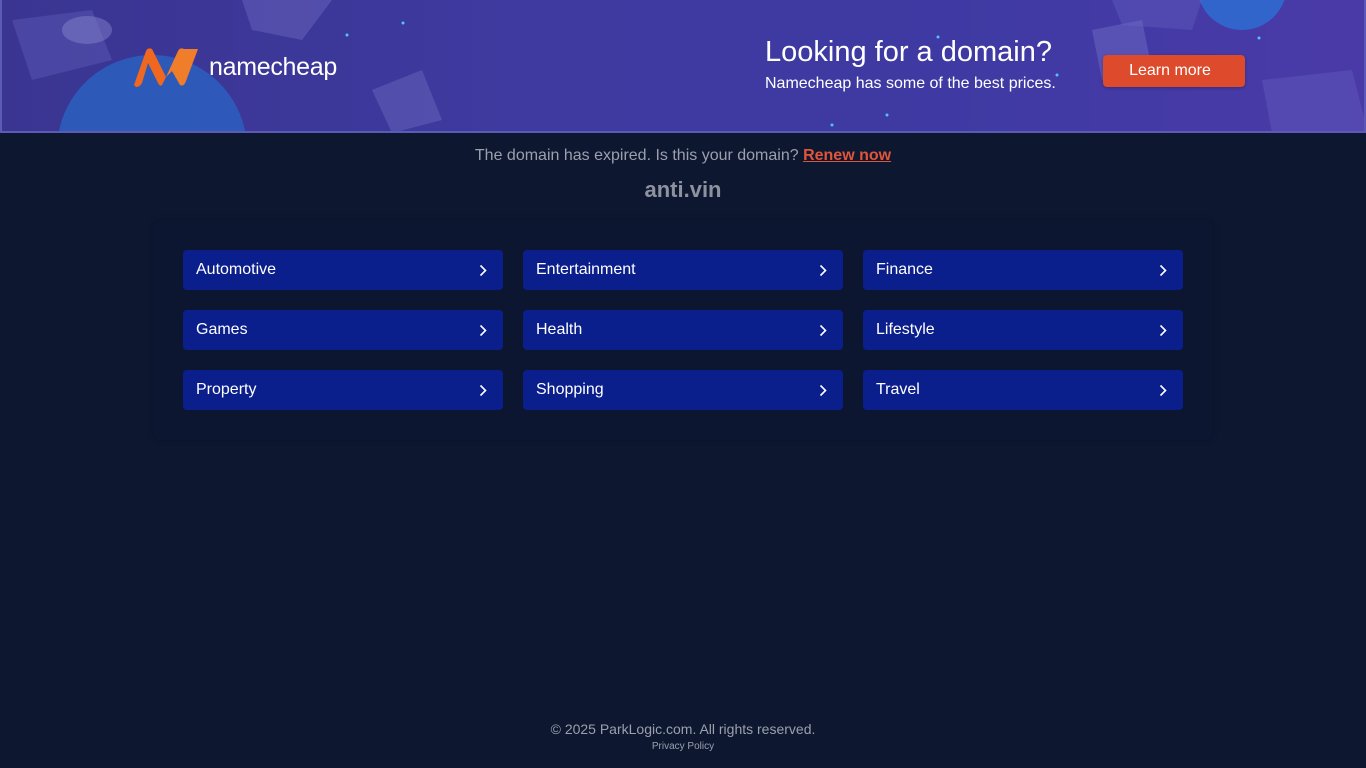 The height and width of the screenshot is (768, 1366). Describe the element at coordinates (905, 329) in the screenshot. I see `category-label: Lifestyle` at that location.